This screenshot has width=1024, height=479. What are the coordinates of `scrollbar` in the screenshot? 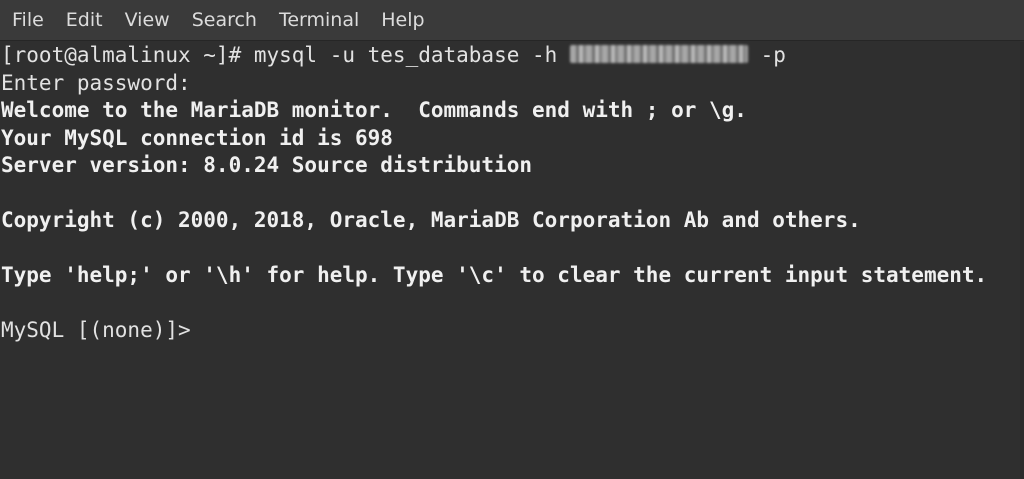 It's located at (1022, 260).